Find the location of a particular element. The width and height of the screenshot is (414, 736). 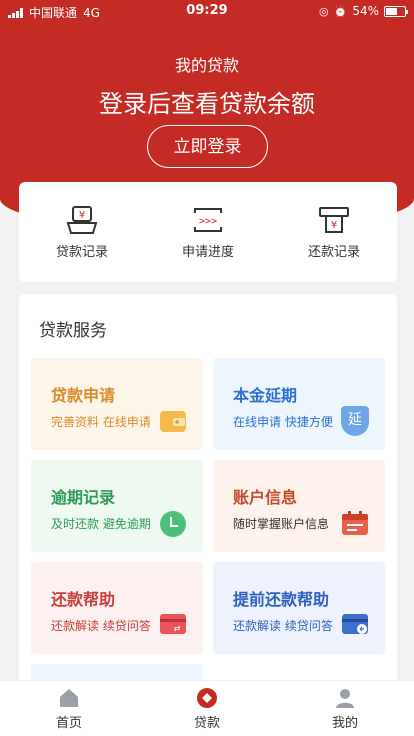

quick-actions: ¥ 贷款记录 >>> 申请进度 ¥ 还款记录 is located at coordinates (208, 232).